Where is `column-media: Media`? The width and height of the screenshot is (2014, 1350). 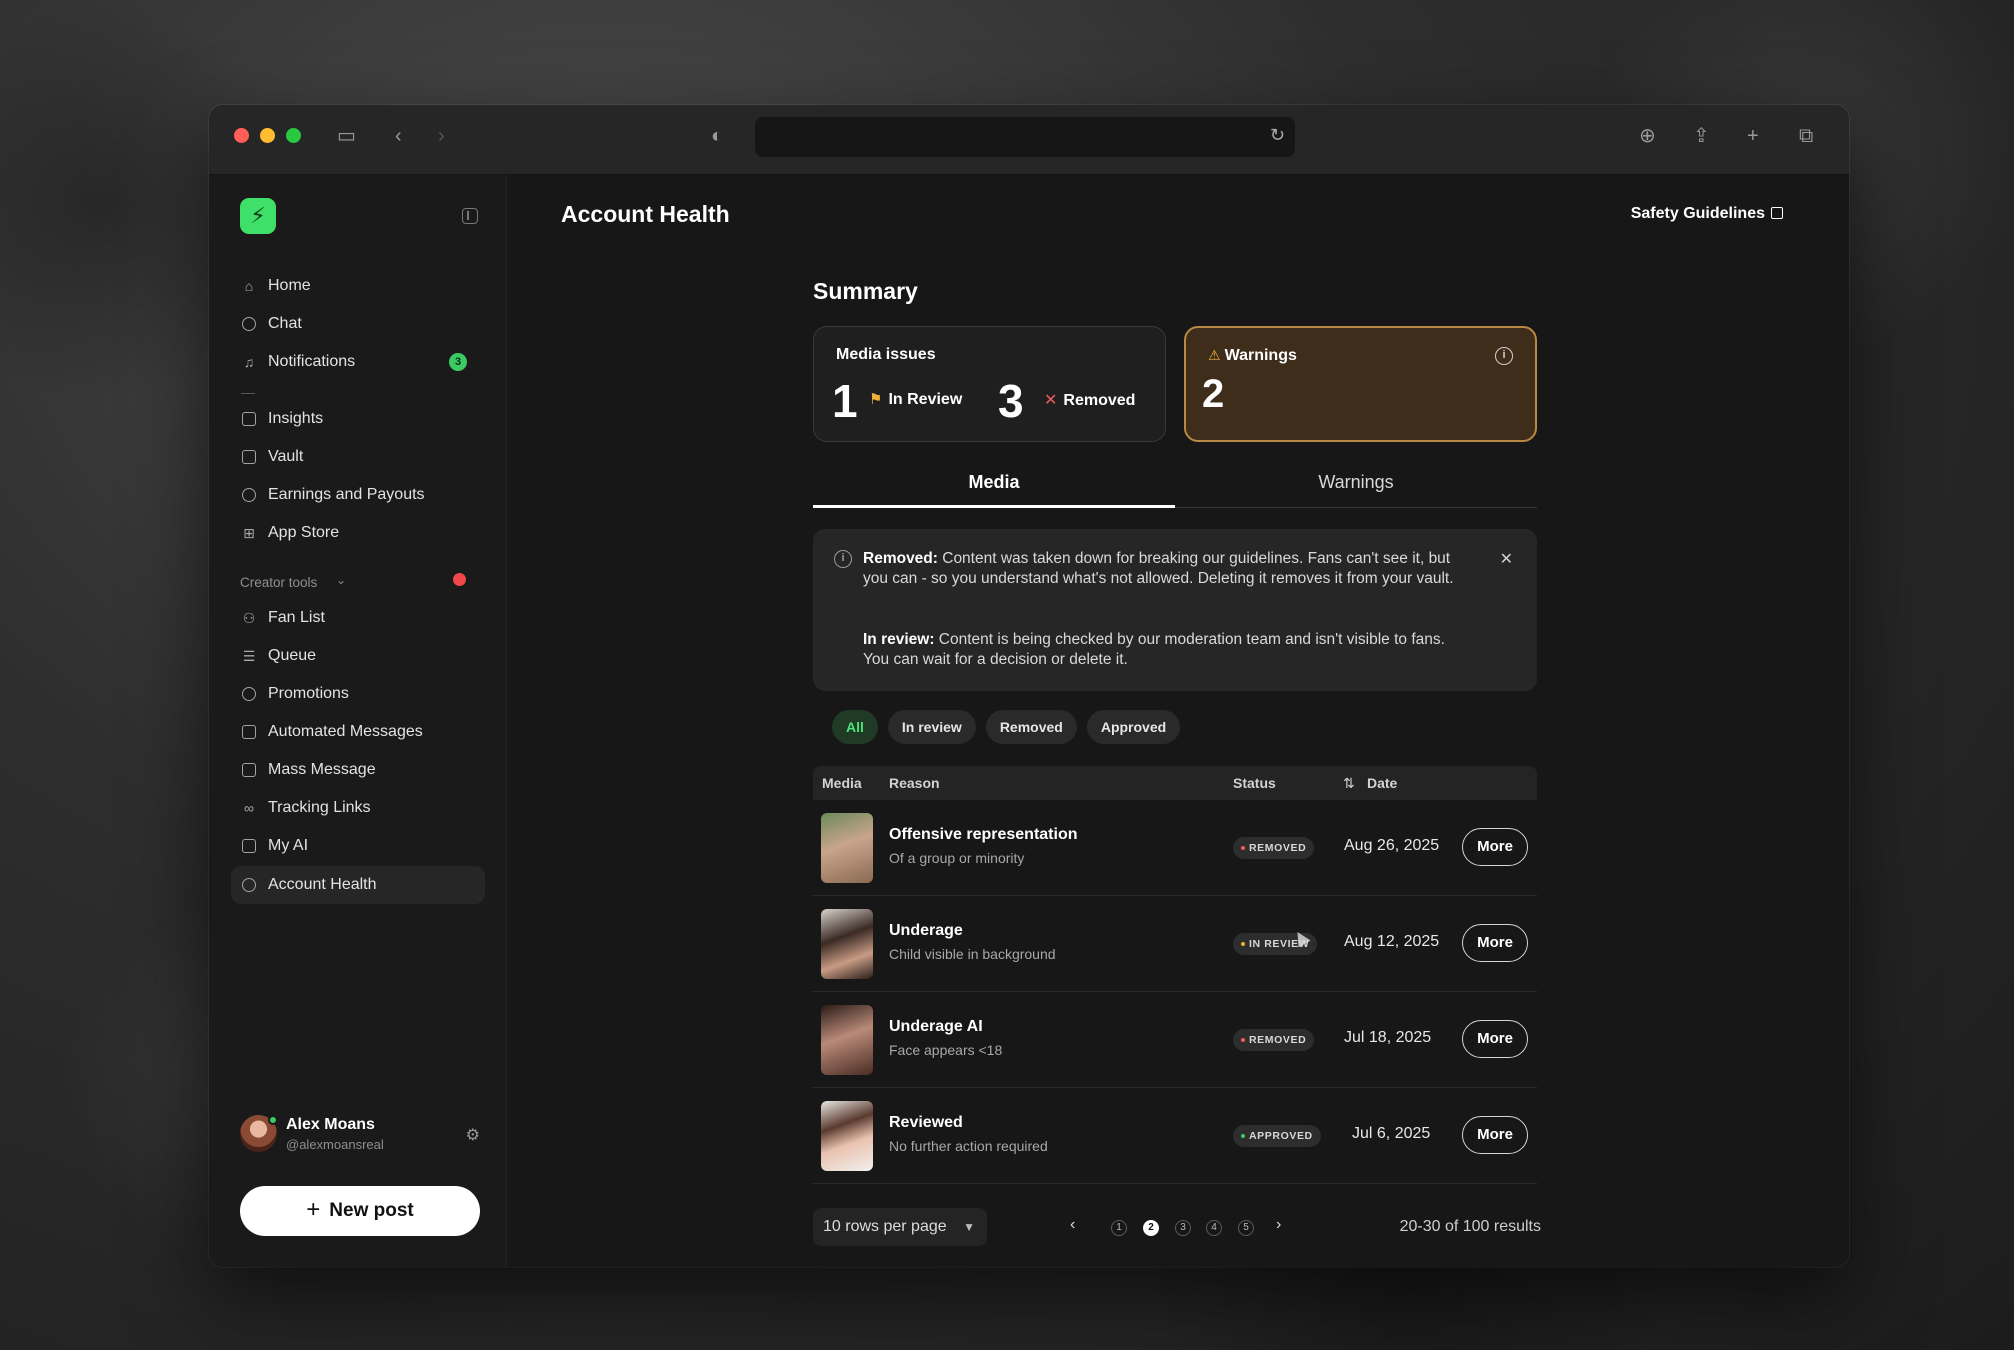
column-media: Media is located at coordinates (842, 783).